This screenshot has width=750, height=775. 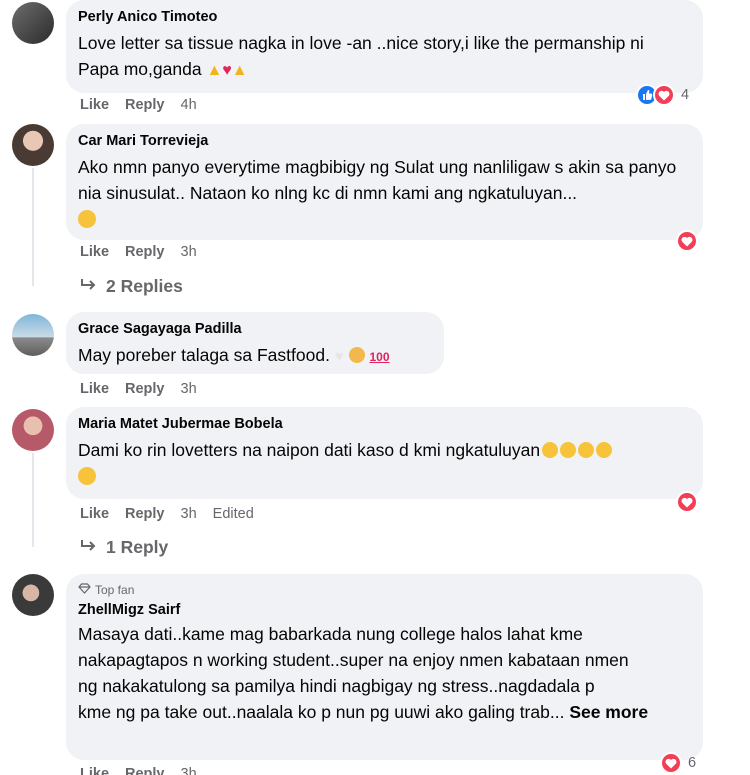 I want to click on white-heart-emoji-icon: ♥, so click(x=339, y=356).